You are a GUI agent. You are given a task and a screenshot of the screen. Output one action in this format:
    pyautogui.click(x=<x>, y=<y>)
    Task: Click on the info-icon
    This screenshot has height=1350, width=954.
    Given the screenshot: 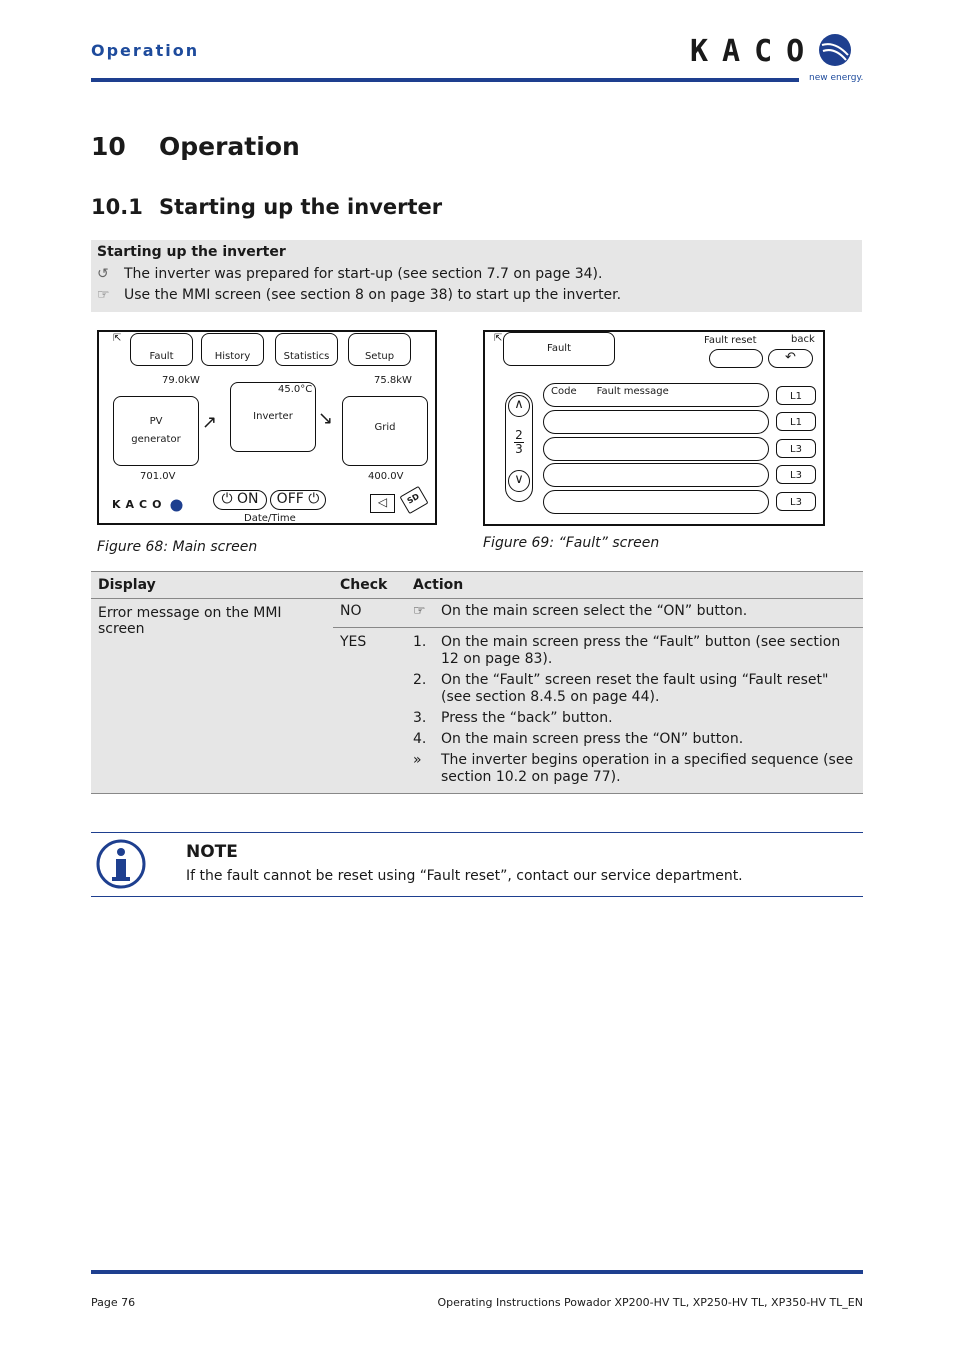 What is the action you would take?
    pyautogui.click(x=121, y=864)
    